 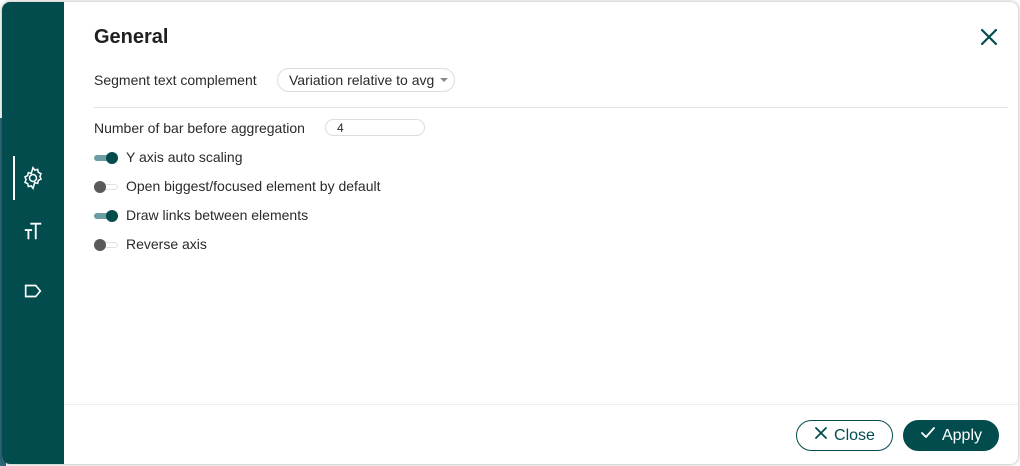 I want to click on apply-button-label: Apply, so click(x=962, y=435).